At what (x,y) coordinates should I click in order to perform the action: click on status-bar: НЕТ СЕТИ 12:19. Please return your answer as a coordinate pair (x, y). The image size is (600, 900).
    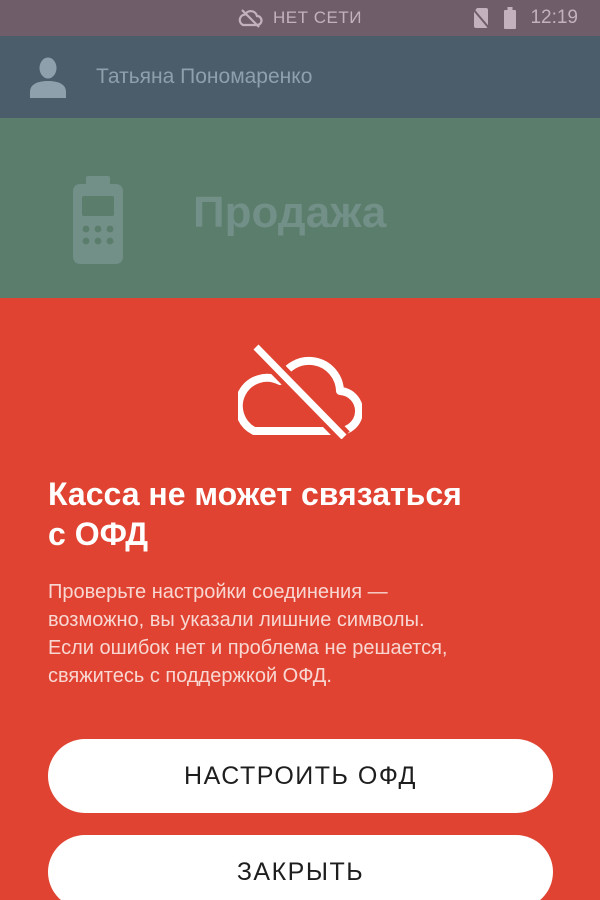
    Looking at the image, I should click on (300, 18).